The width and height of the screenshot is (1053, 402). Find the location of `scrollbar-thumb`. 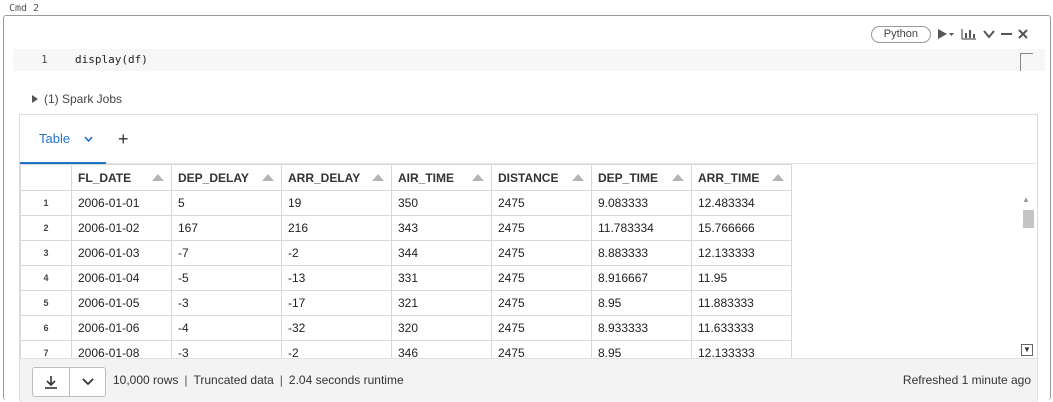

scrollbar-thumb is located at coordinates (1028, 219).